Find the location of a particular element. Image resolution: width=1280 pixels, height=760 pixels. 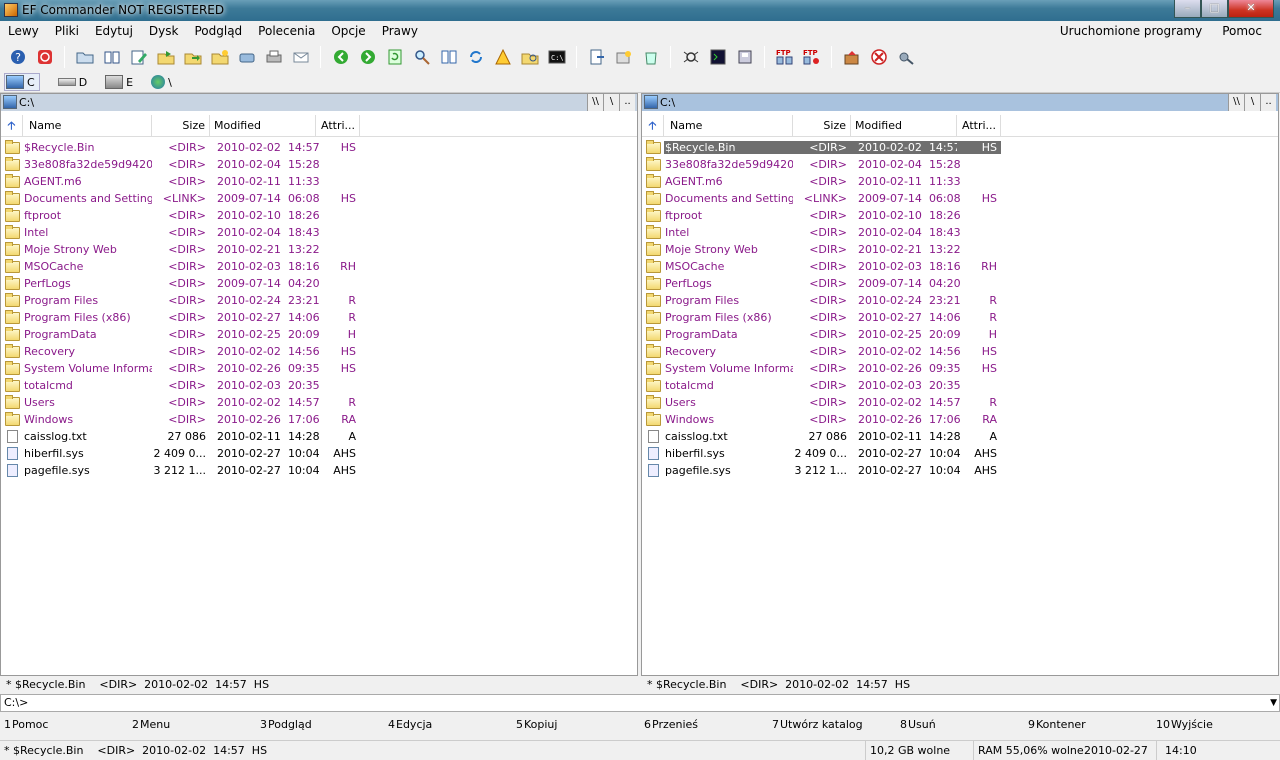

warning-icon is located at coordinates (503, 57).